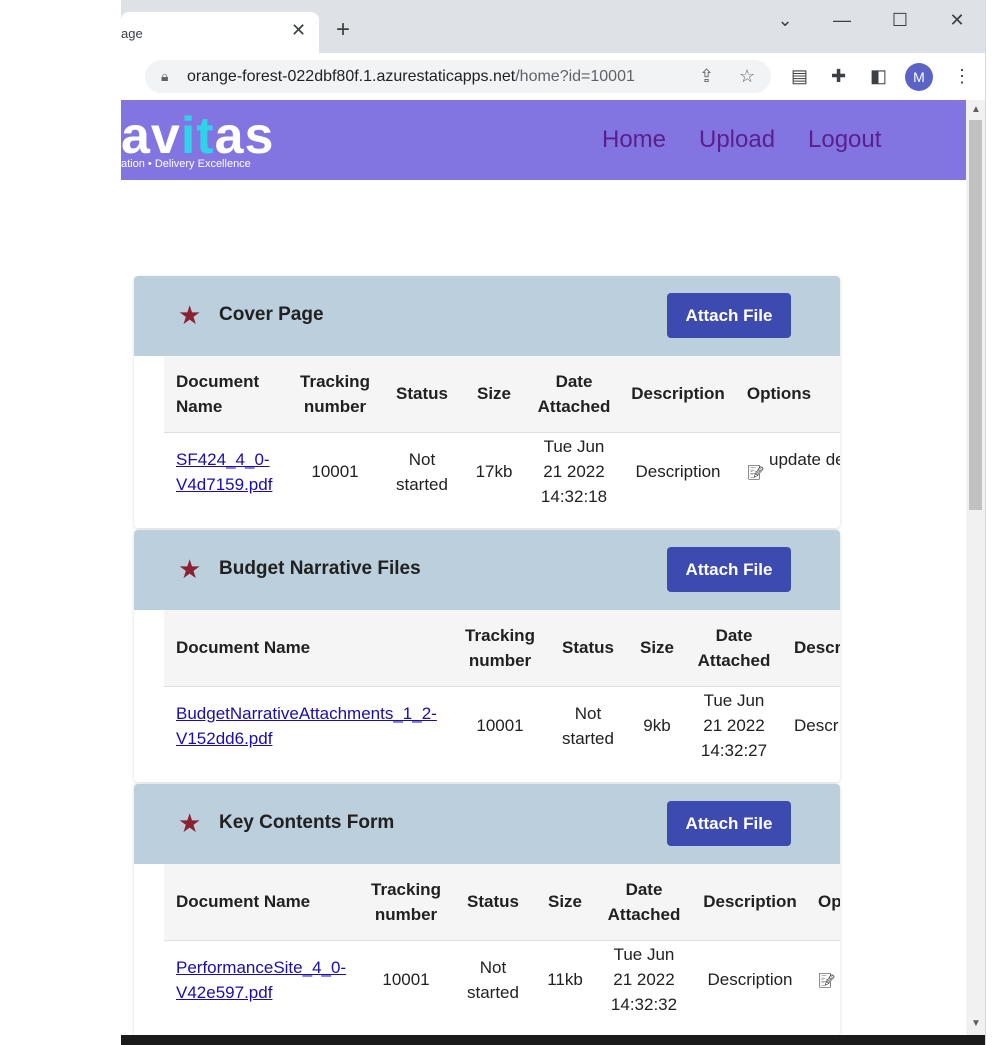 The width and height of the screenshot is (995, 1045). What do you see at coordinates (574, 471) in the screenshot?
I see `date-attached: Tue Jun 21 2022 14:32:18` at bounding box center [574, 471].